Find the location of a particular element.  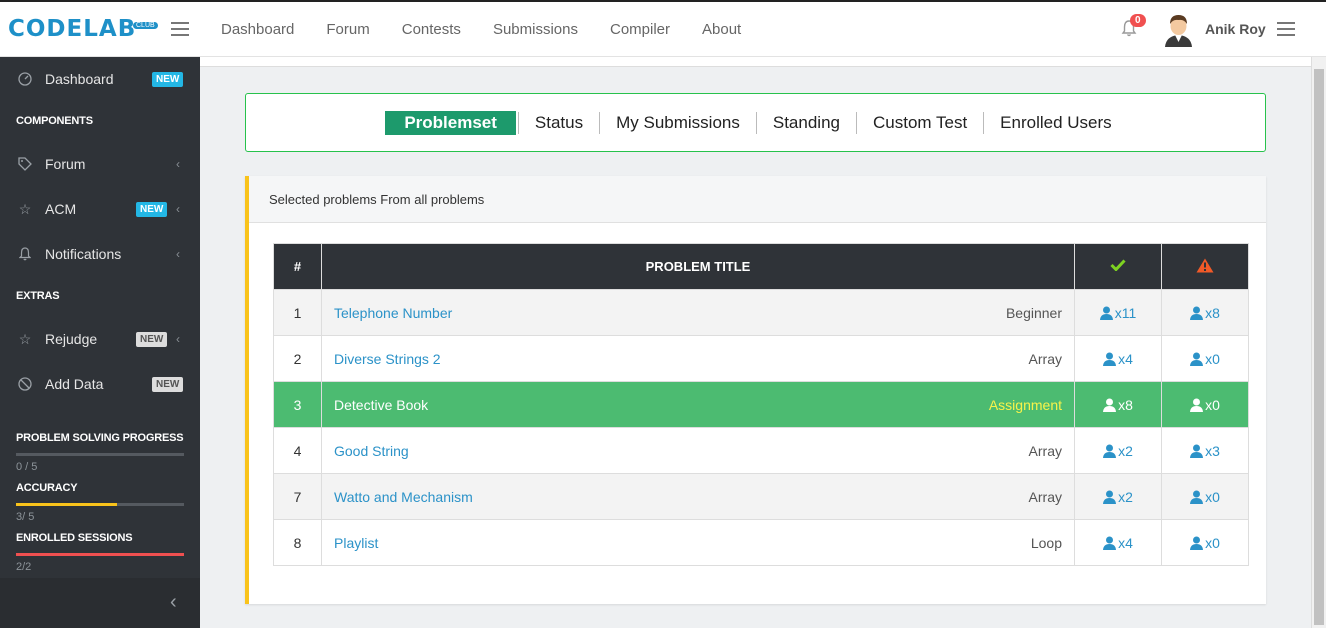

table-row: 4 Good String Array x2 x3 is located at coordinates (761, 450).